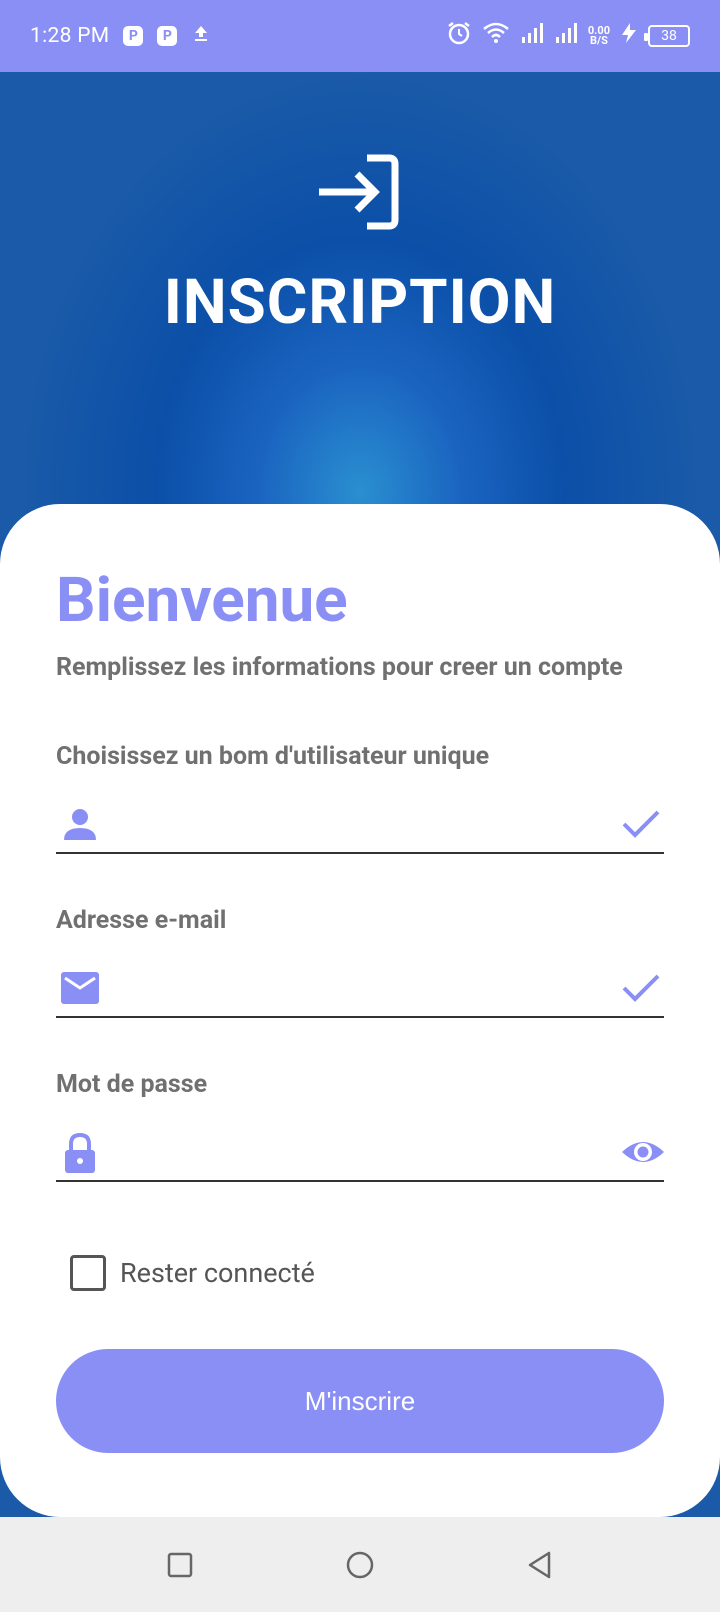  I want to click on email-field, so click(360, 989).